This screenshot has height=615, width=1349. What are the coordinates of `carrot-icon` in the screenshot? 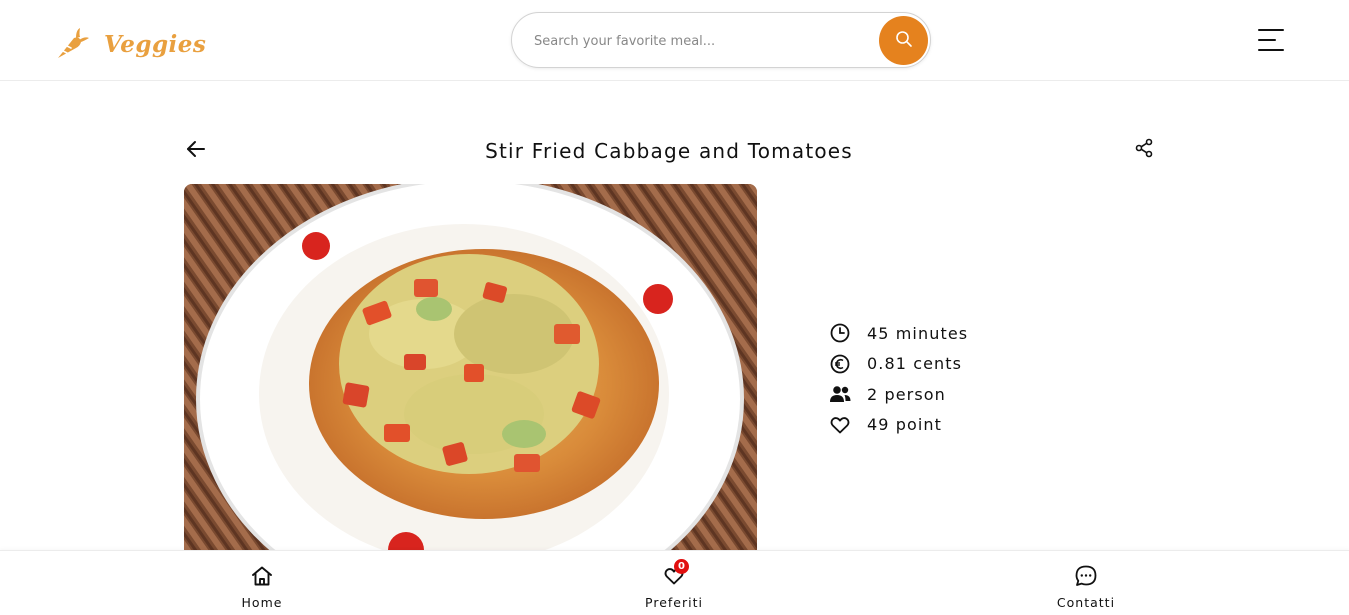 It's located at (72, 44).